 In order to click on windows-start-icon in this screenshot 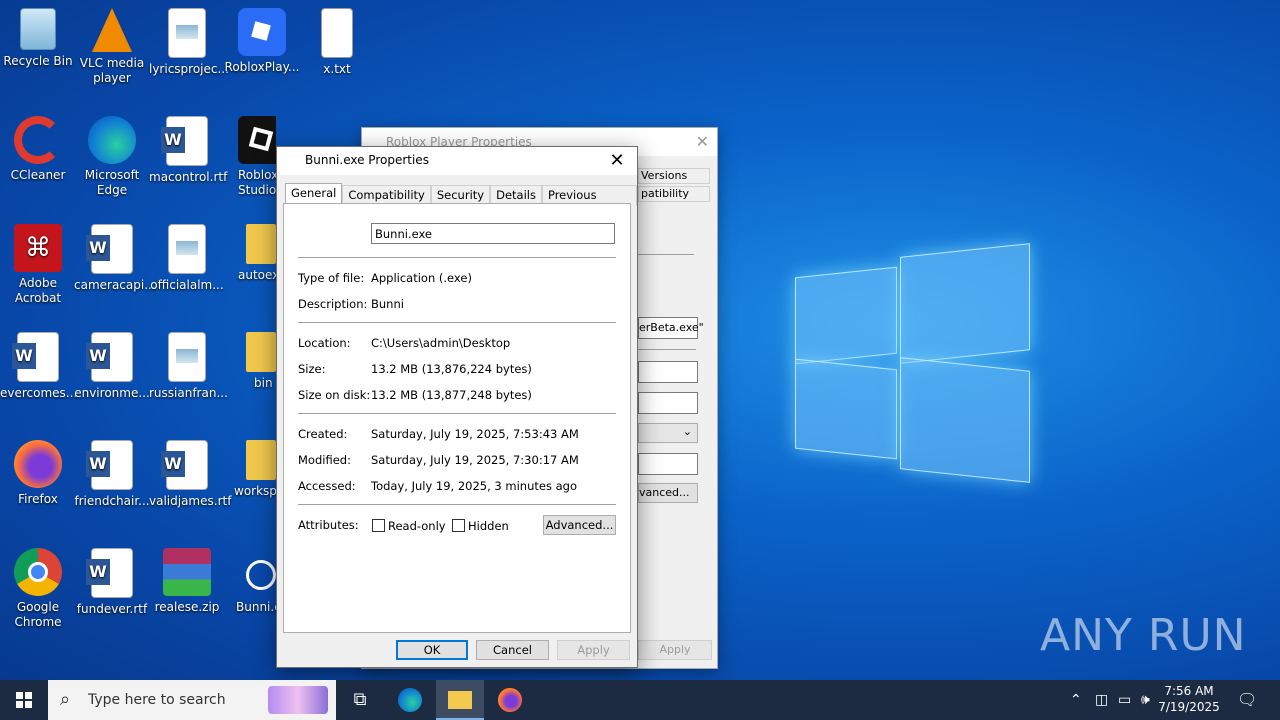, I will do `click(24, 700)`.